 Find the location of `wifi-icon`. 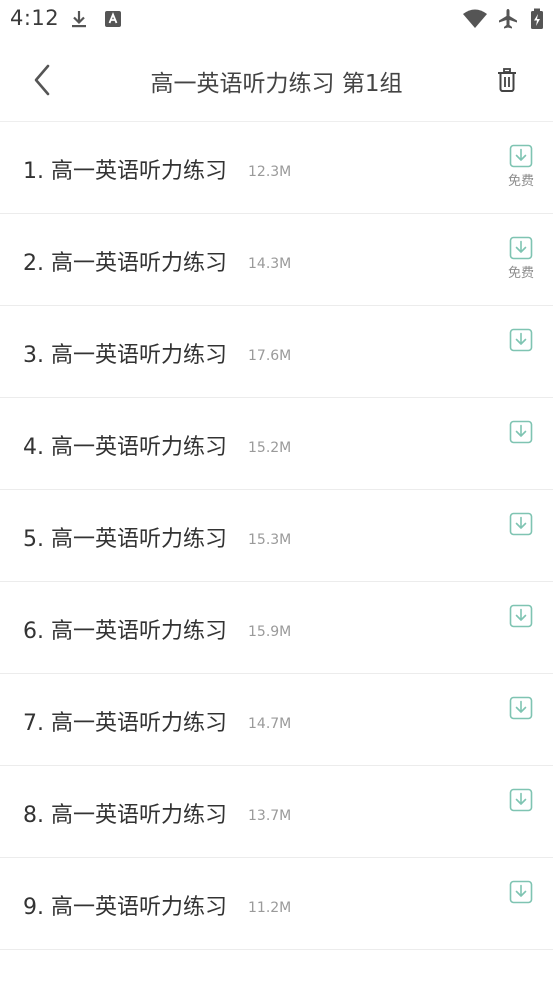

wifi-icon is located at coordinates (475, 19).